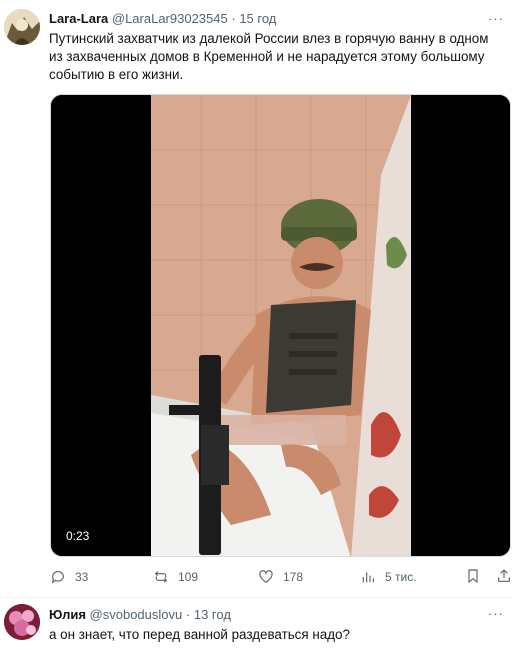  I want to click on author-avatar, so click(22, 27).